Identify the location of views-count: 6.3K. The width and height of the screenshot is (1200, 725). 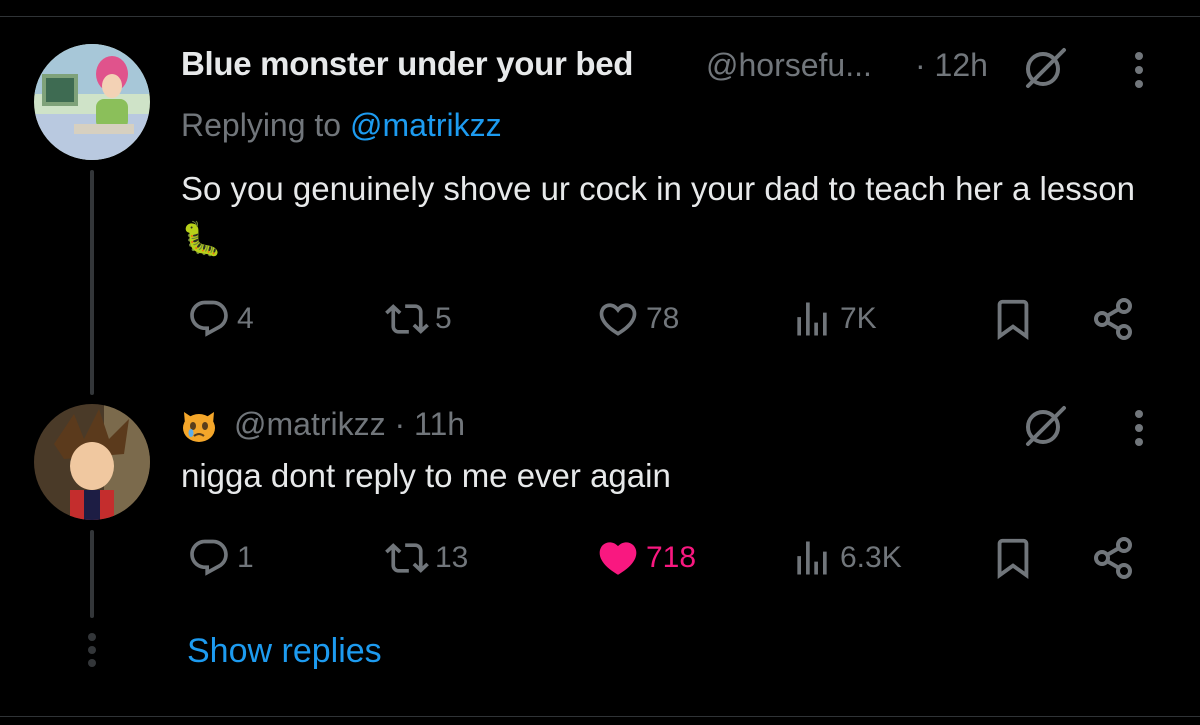
(871, 557).